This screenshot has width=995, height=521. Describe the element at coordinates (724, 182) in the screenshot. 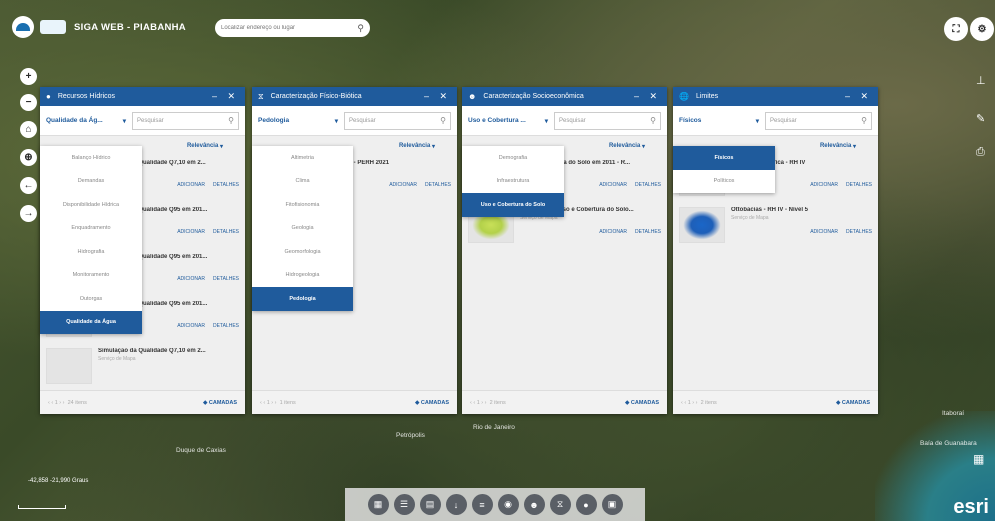

I see `dropdown-option: Políticos` at that location.